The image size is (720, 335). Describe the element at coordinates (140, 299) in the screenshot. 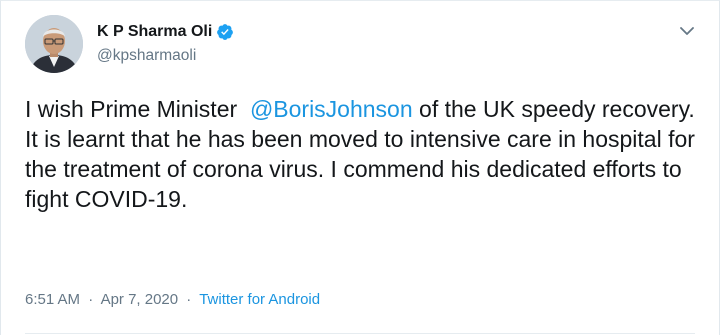

I see `tweet-date: Apr 7, 2020` at that location.